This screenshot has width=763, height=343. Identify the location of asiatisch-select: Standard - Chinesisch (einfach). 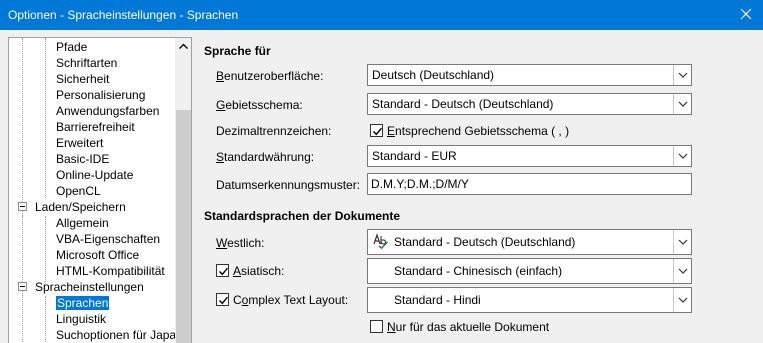
(529, 271).